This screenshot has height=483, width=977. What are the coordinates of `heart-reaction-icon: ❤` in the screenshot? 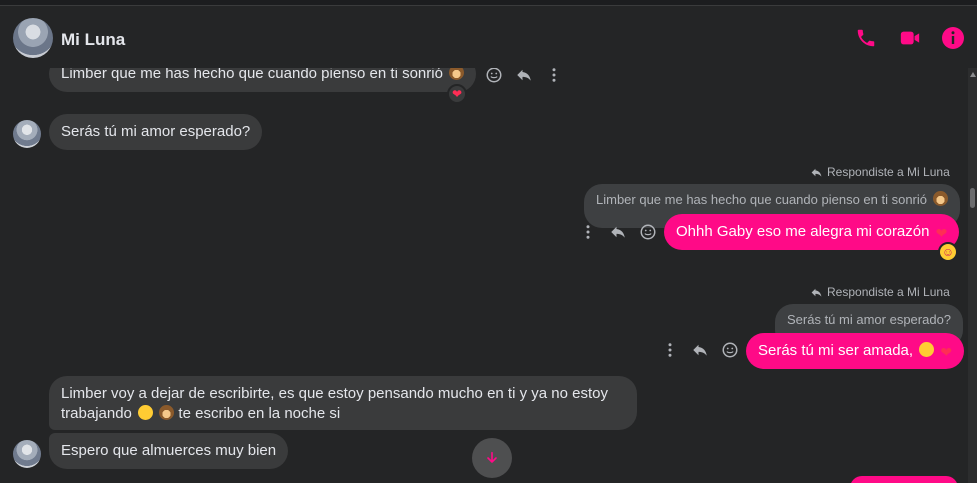 It's located at (457, 94).